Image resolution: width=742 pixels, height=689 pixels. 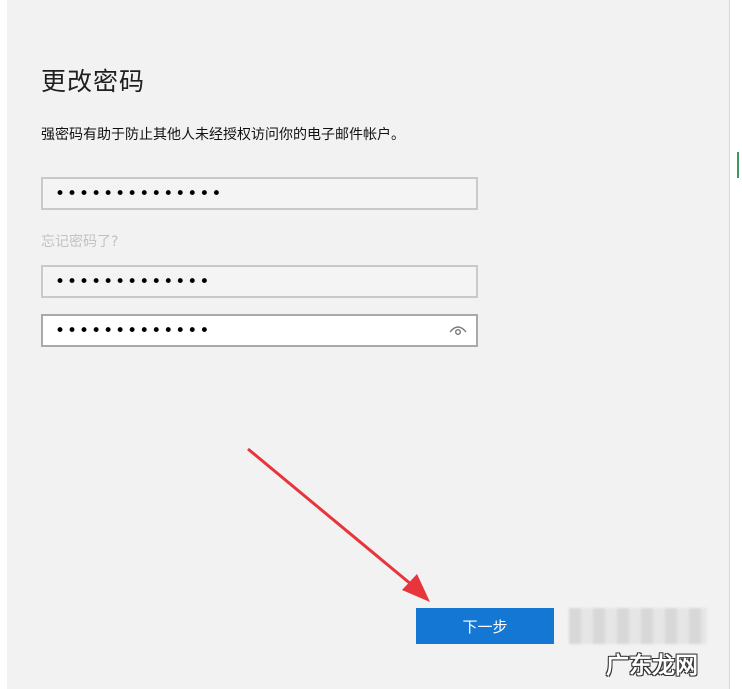 What do you see at coordinates (139, 194) in the screenshot?
I see `current-password-value: ••••••••••••••` at bounding box center [139, 194].